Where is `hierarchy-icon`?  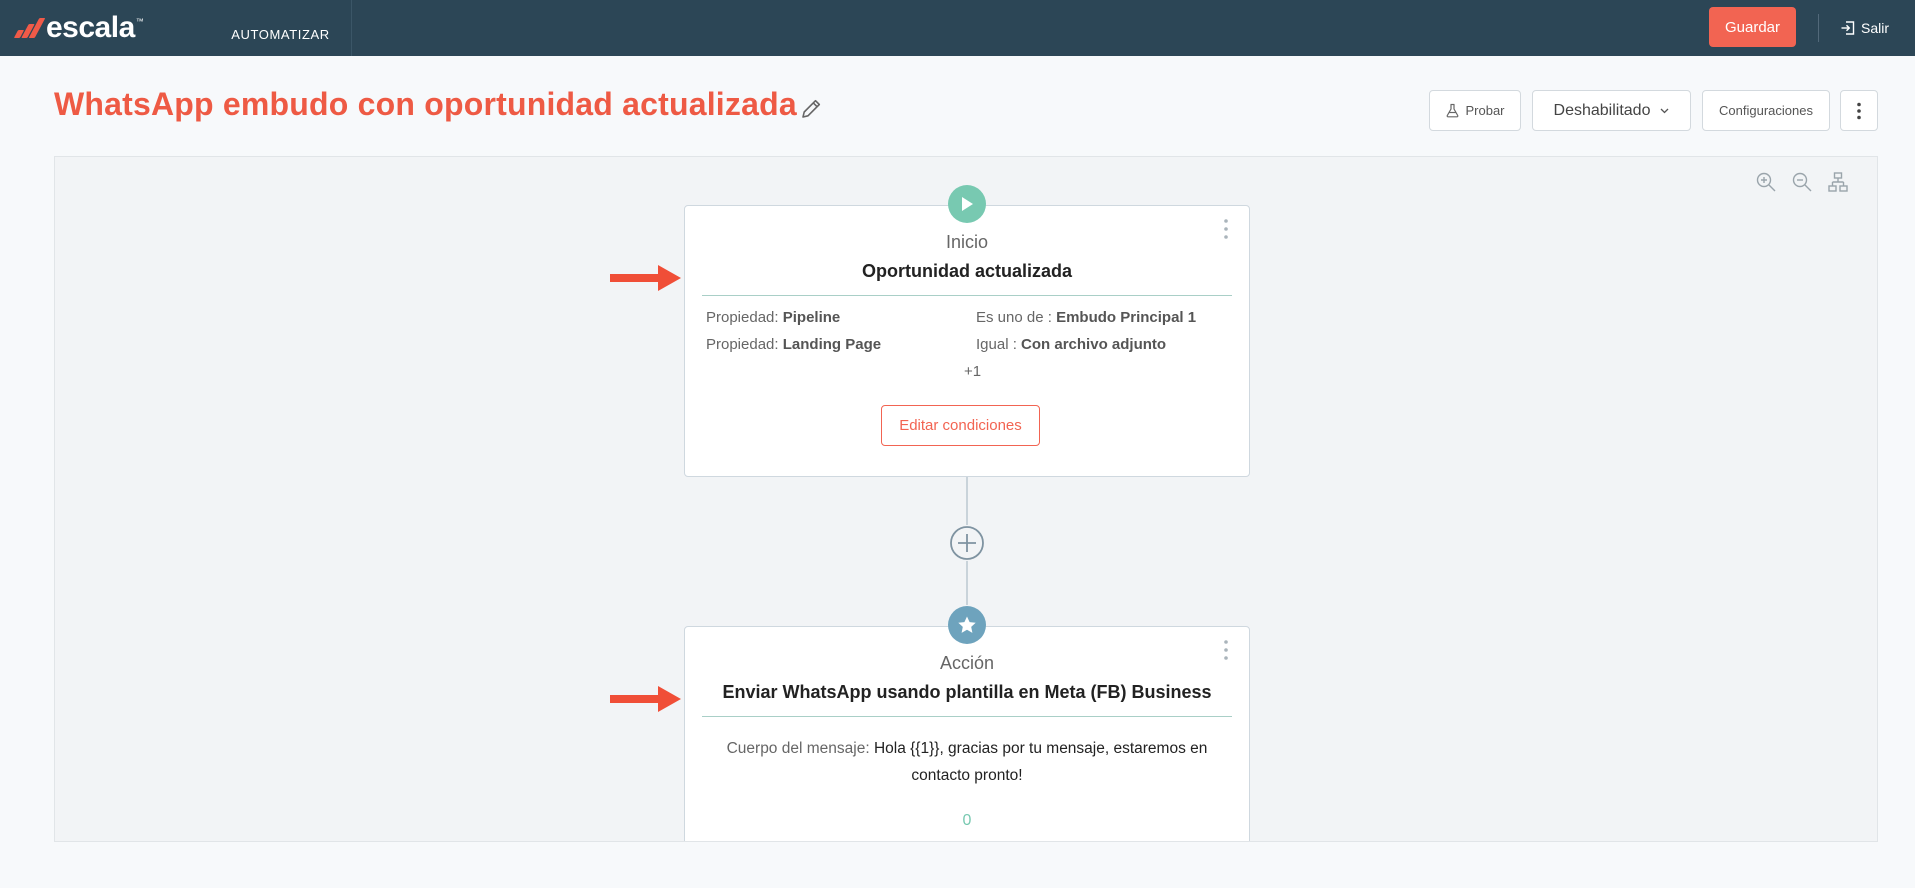
hierarchy-icon is located at coordinates (1838, 182).